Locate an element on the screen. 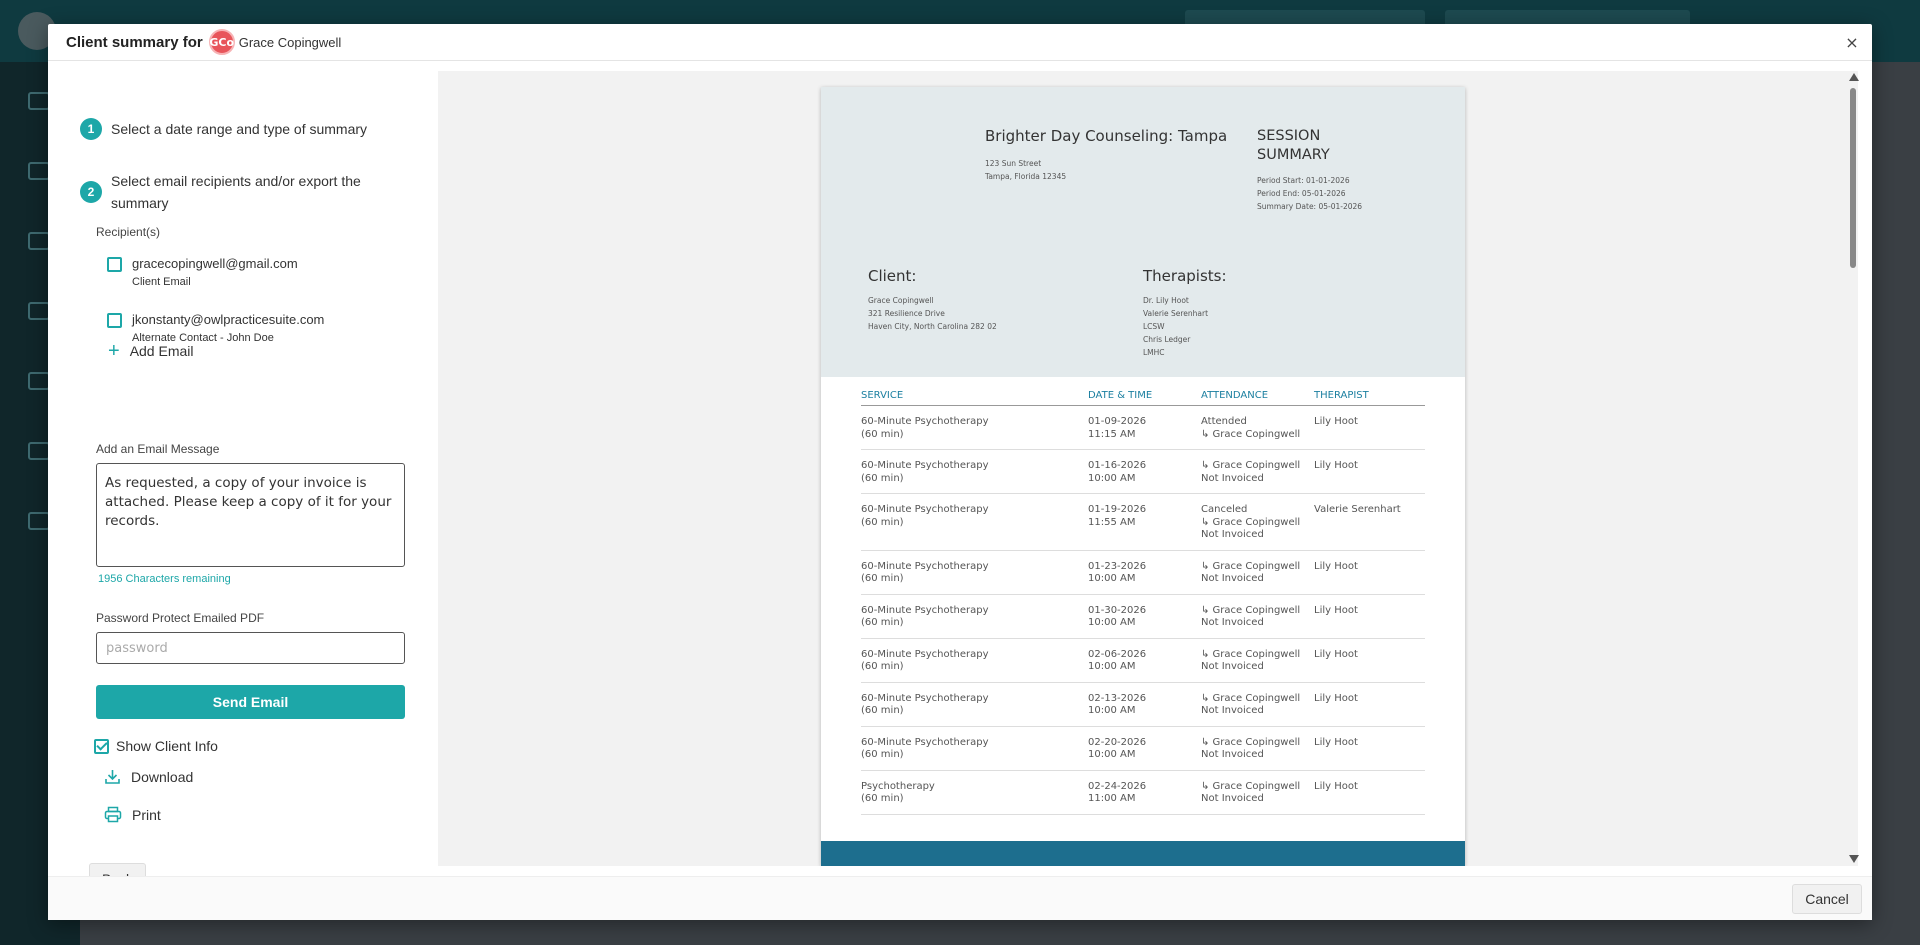 The width and height of the screenshot is (1920, 945). datetime-cell-line: 01-19-2026 is located at coordinates (1117, 509).